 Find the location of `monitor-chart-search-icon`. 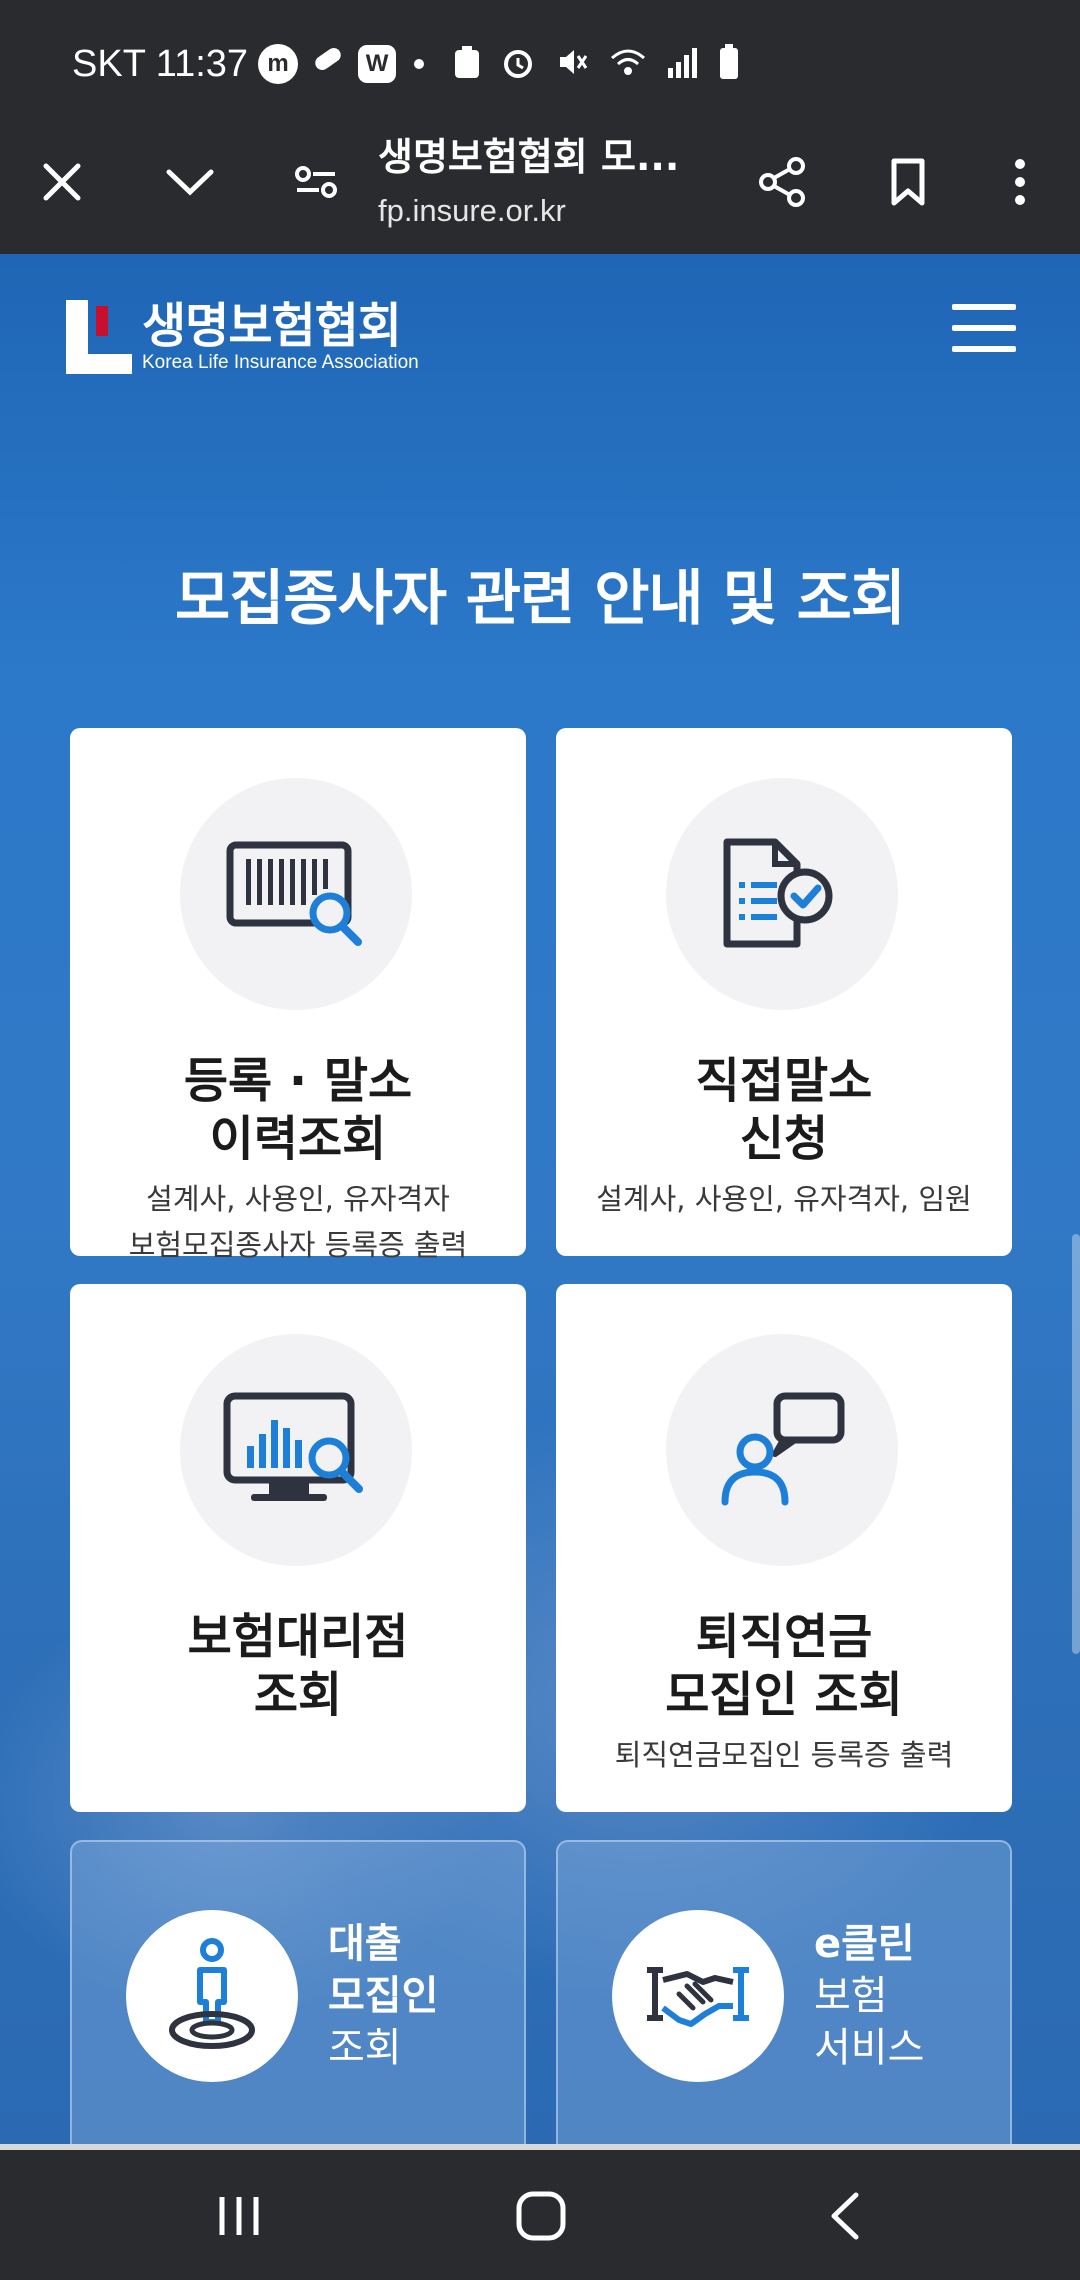

monitor-chart-search-icon is located at coordinates (293, 1446).